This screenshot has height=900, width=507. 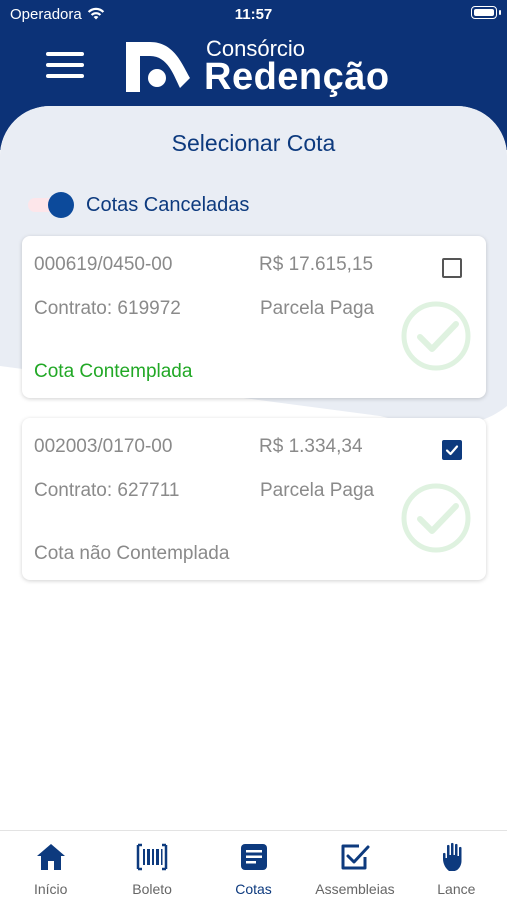 What do you see at coordinates (50, 857) in the screenshot?
I see `home-icon` at bounding box center [50, 857].